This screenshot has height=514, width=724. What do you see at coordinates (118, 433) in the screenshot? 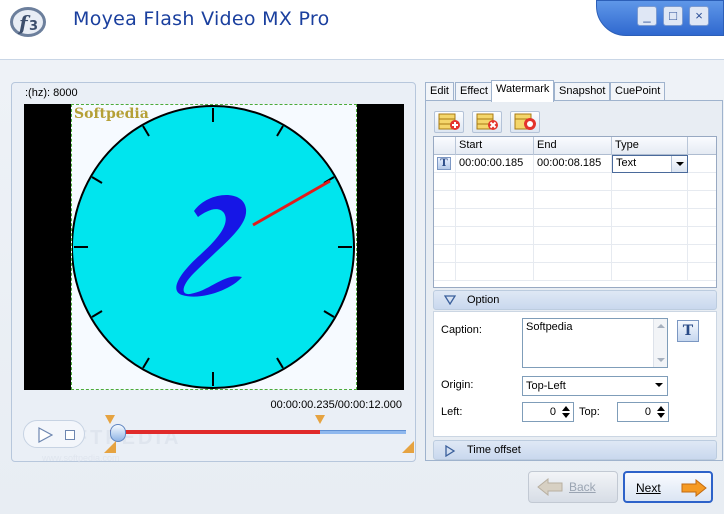
I see `timeline-thumb` at bounding box center [118, 433].